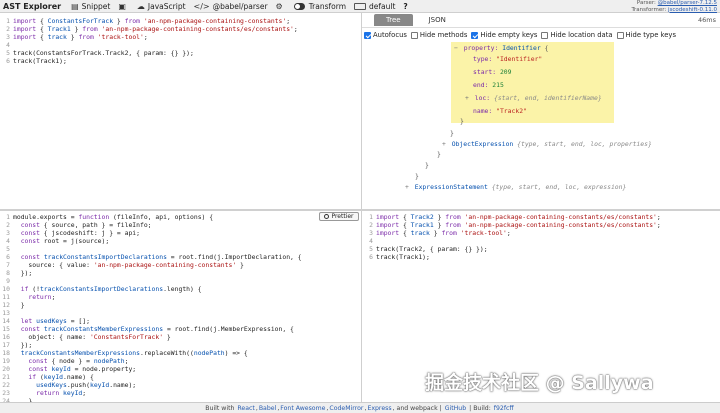 The width and height of the screenshot is (720, 413). I want to click on field-key: name:, so click(483, 111).